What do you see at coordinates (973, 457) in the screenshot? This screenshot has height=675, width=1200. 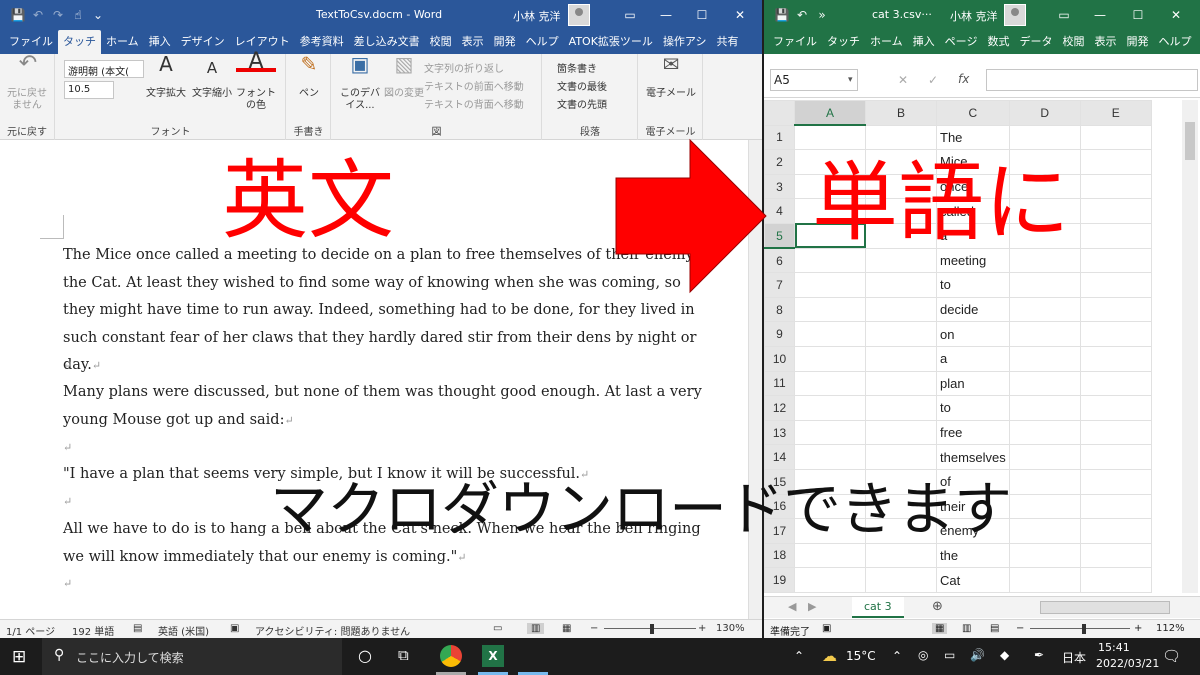 I see `cell-C: themselves` at bounding box center [973, 457].